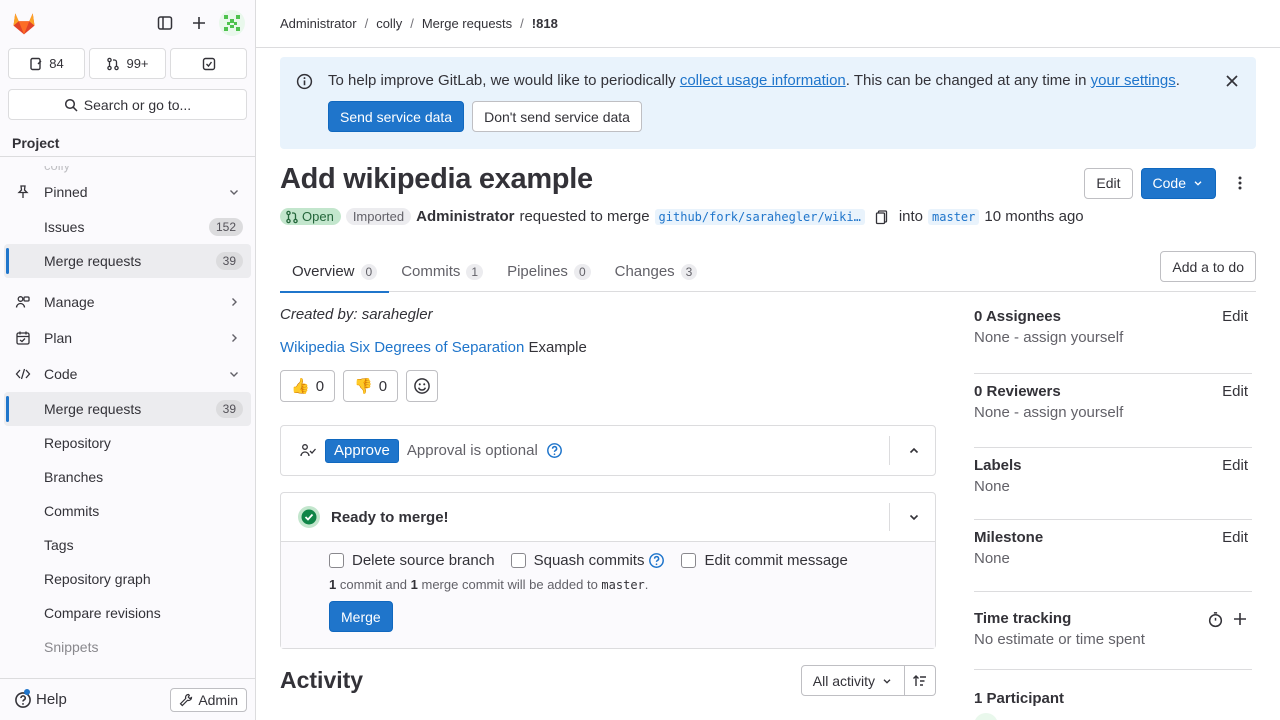 The width and height of the screenshot is (1280, 720). I want to click on breadcrumb-project: colly, so click(389, 23).